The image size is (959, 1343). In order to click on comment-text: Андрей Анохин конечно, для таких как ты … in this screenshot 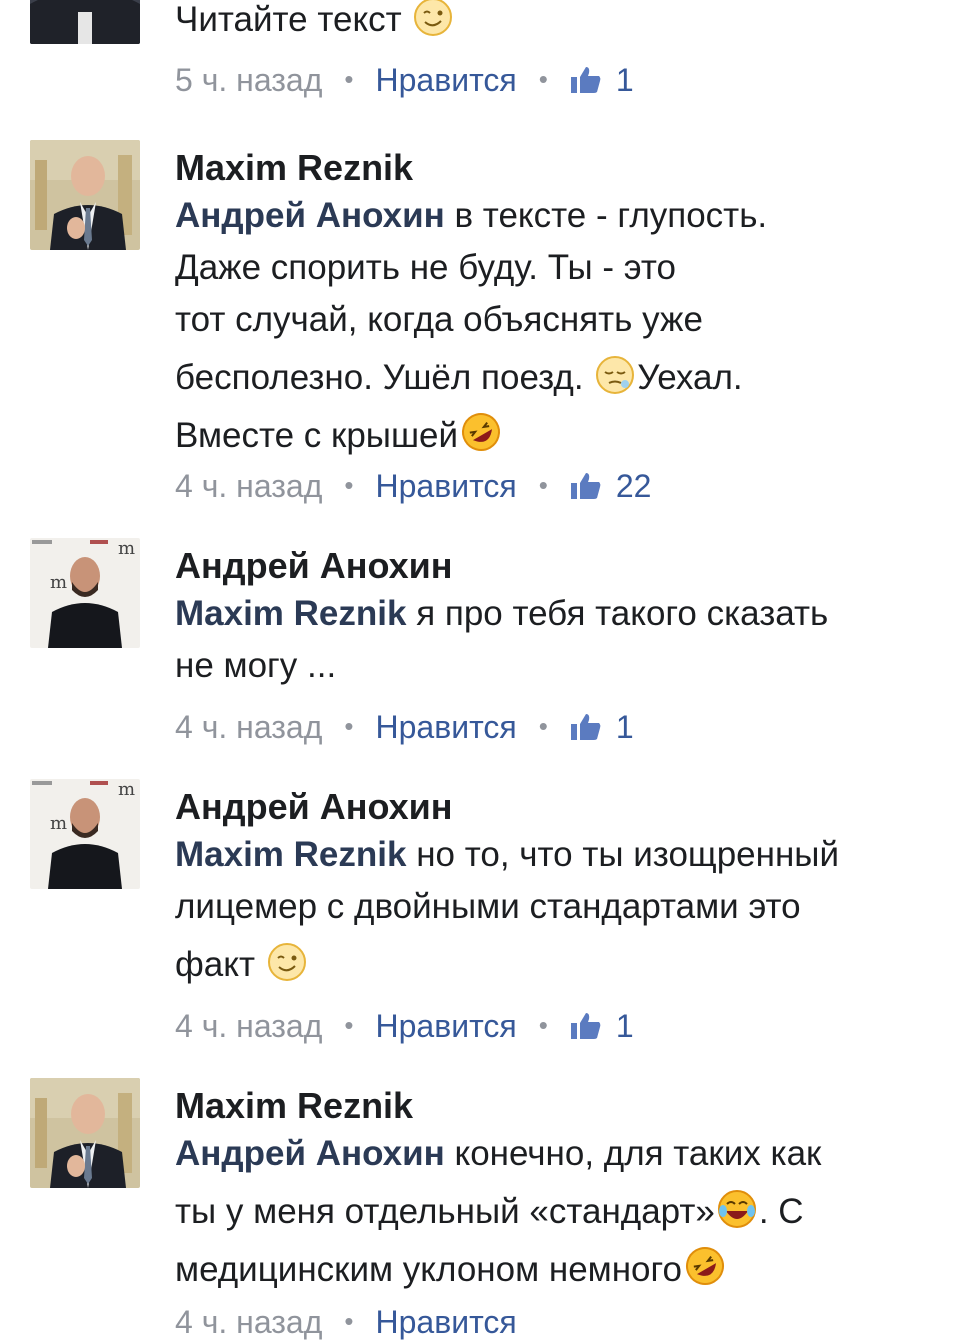, I will do `click(547, 1215)`.